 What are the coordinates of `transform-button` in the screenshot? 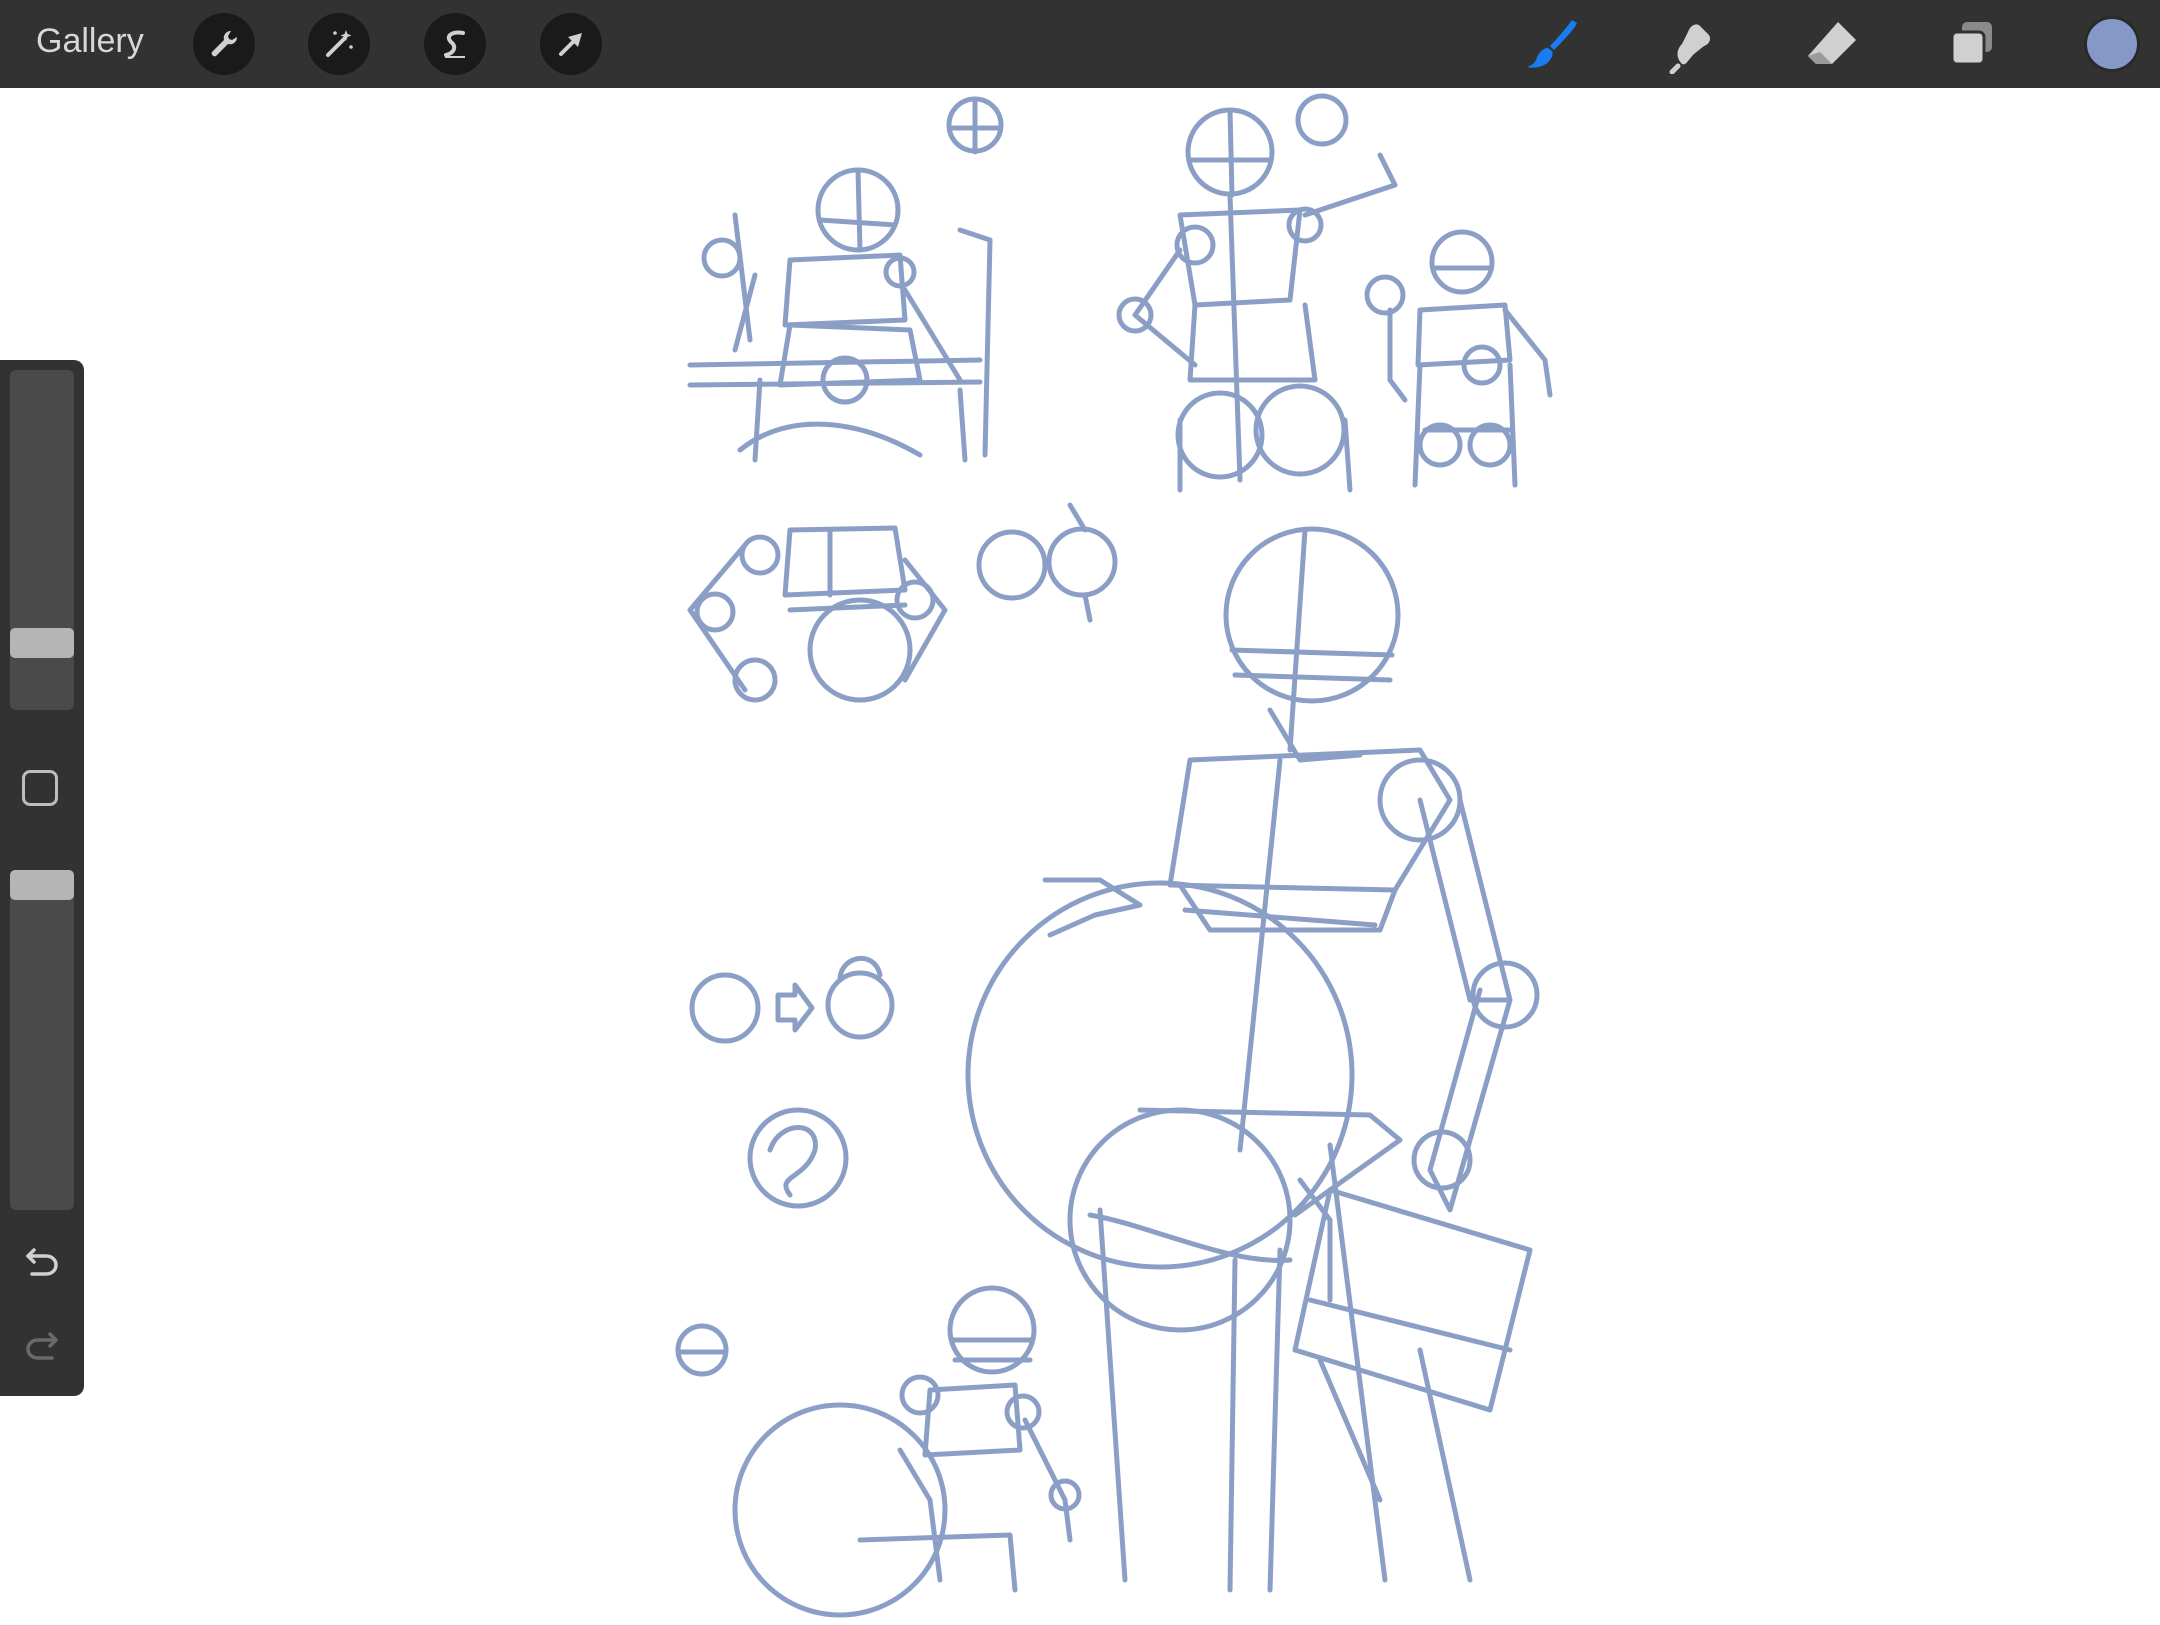 It's located at (571, 44).